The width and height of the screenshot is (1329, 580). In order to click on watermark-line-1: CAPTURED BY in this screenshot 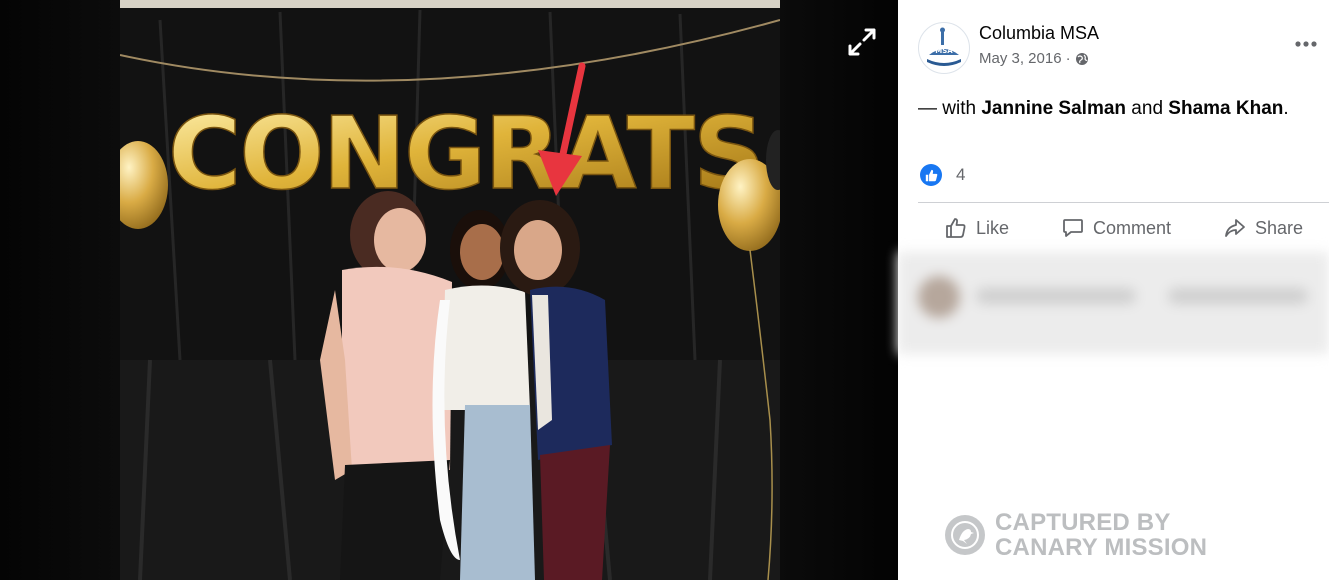, I will do `click(1083, 522)`.